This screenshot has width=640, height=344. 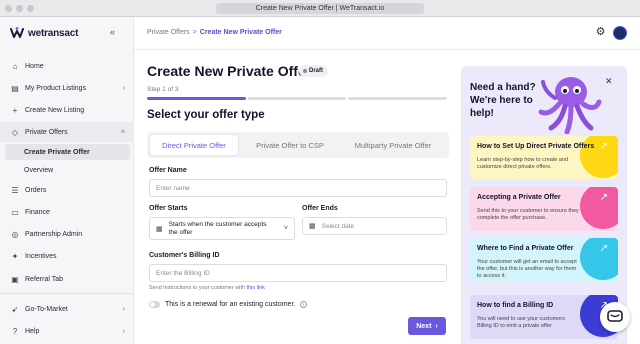 What do you see at coordinates (55, 110) in the screenshot?
I see `sidebar-item-label: Create New Listing` at bounding box center [55, 110].